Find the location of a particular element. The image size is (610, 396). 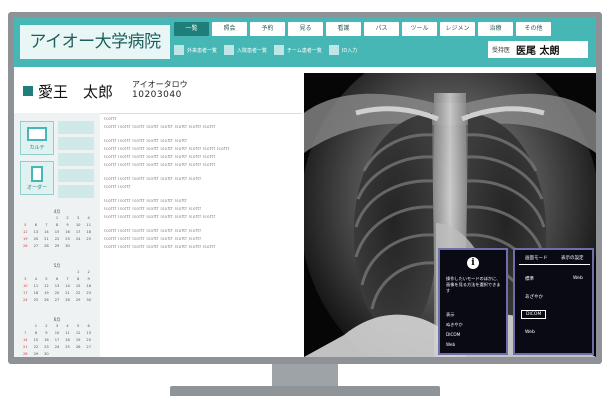

mode-option-dicom: DICOM is located at coordinates (534, 314).